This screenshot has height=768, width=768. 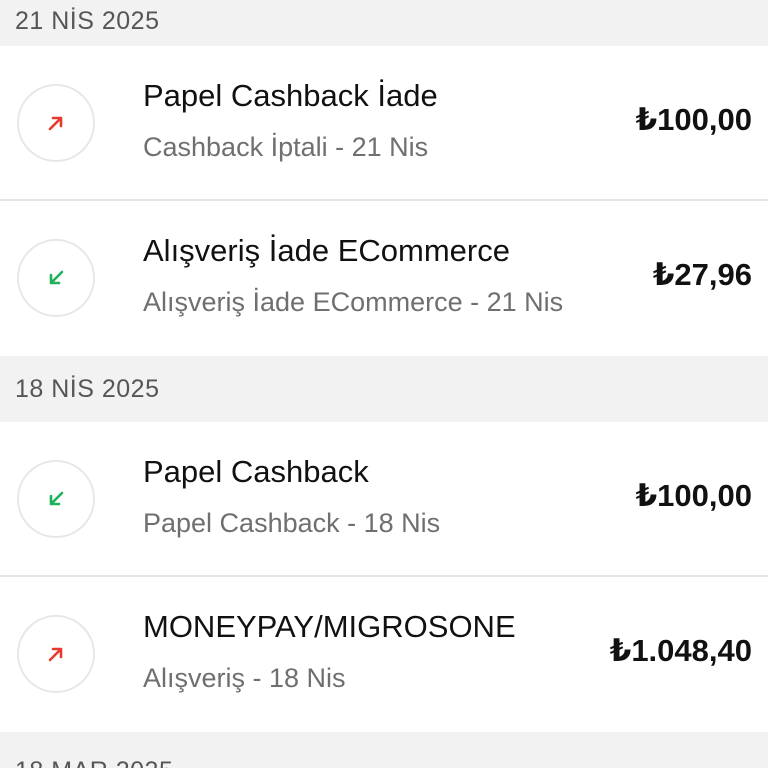 I want to click on date-header-label: 18 NİS 2025, so click(x=87, y=388).